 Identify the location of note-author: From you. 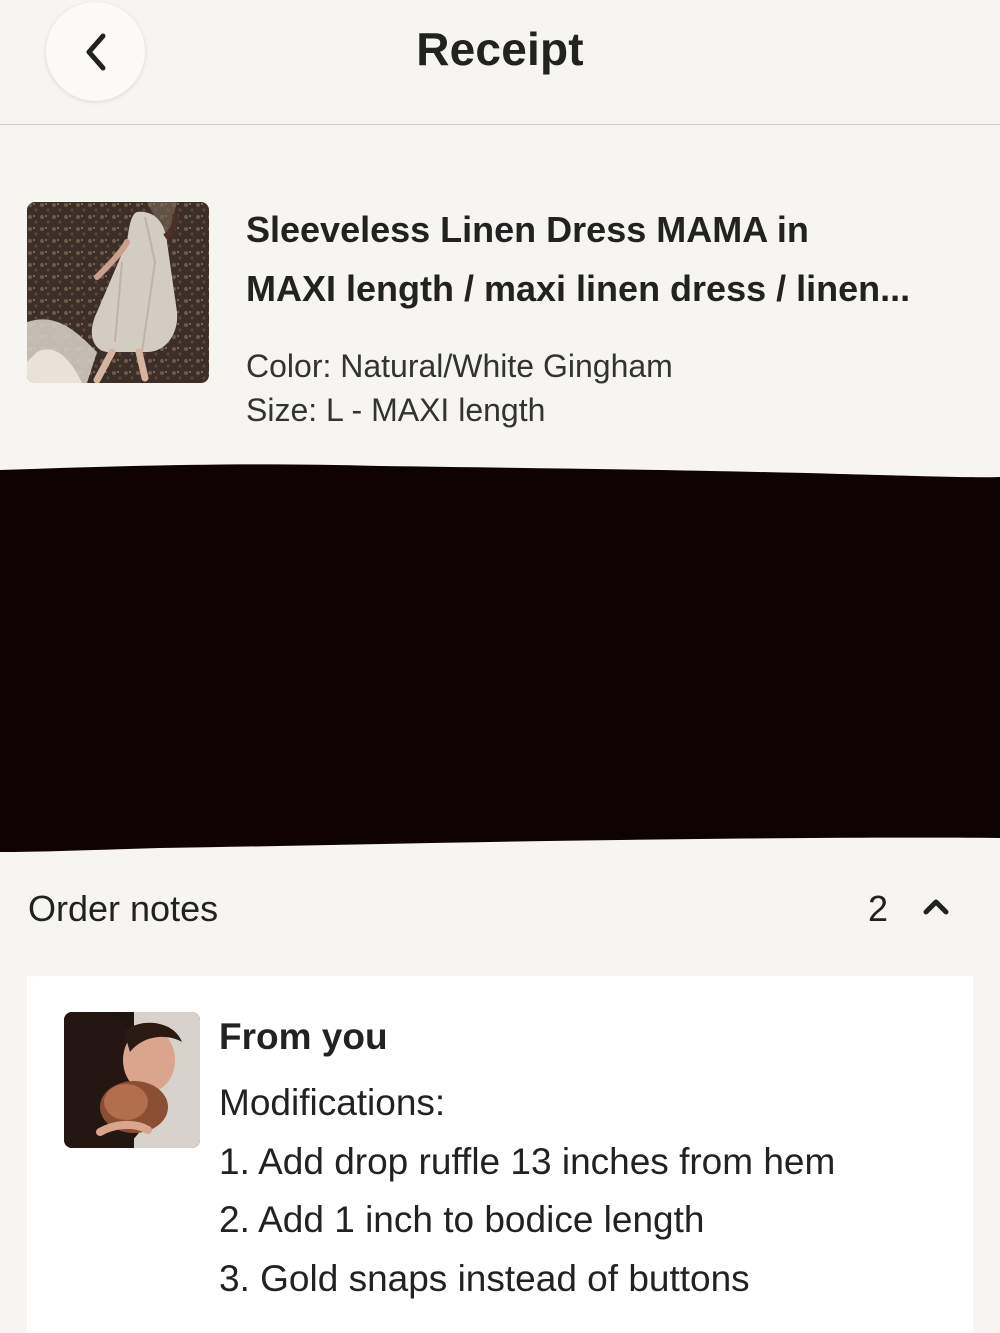
(303, 1036).